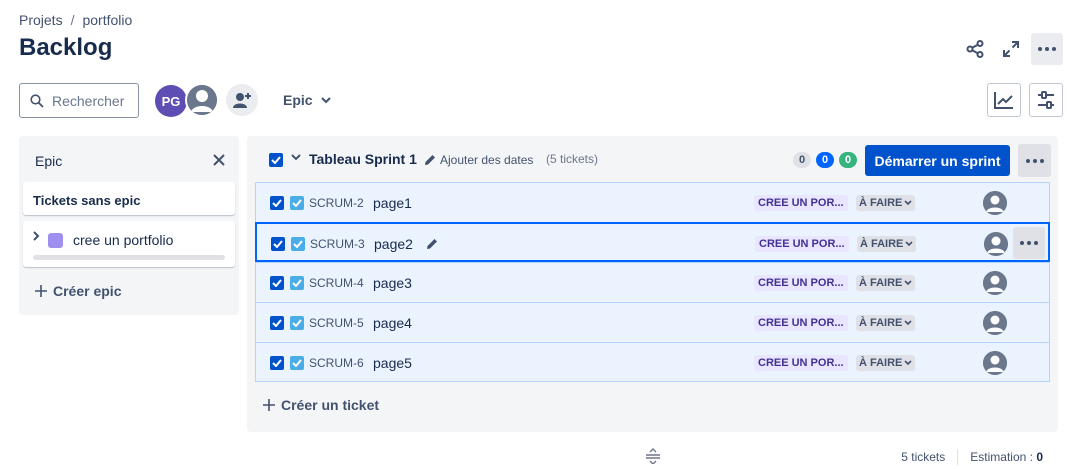 This screenshot has height=469, width=1083. I want to click on table-row: SCRUM-4 page3 CREE UN POR... À FAIRE, so click(652, 282).